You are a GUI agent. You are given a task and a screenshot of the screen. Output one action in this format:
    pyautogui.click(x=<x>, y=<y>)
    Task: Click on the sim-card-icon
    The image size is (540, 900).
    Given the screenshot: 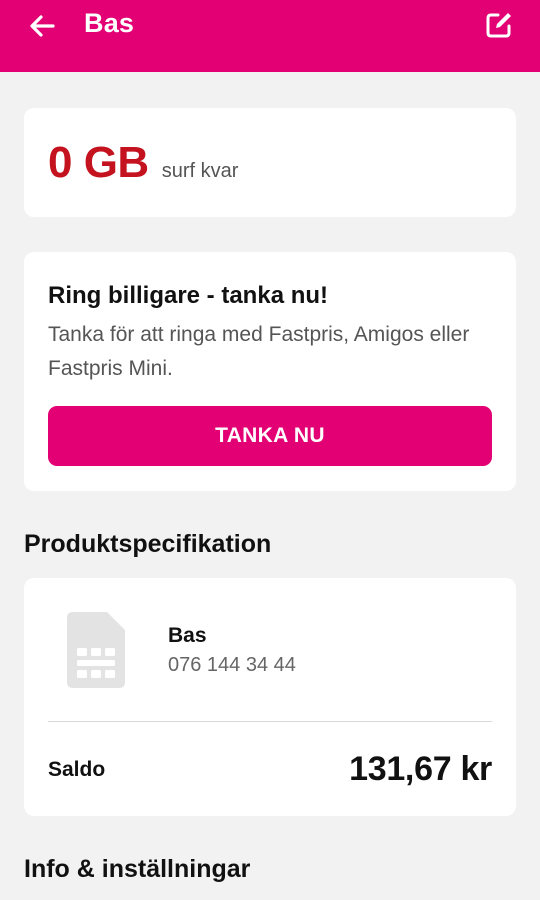 What is the action you would take?
    pyautogui.click(x=96, y=650)
    